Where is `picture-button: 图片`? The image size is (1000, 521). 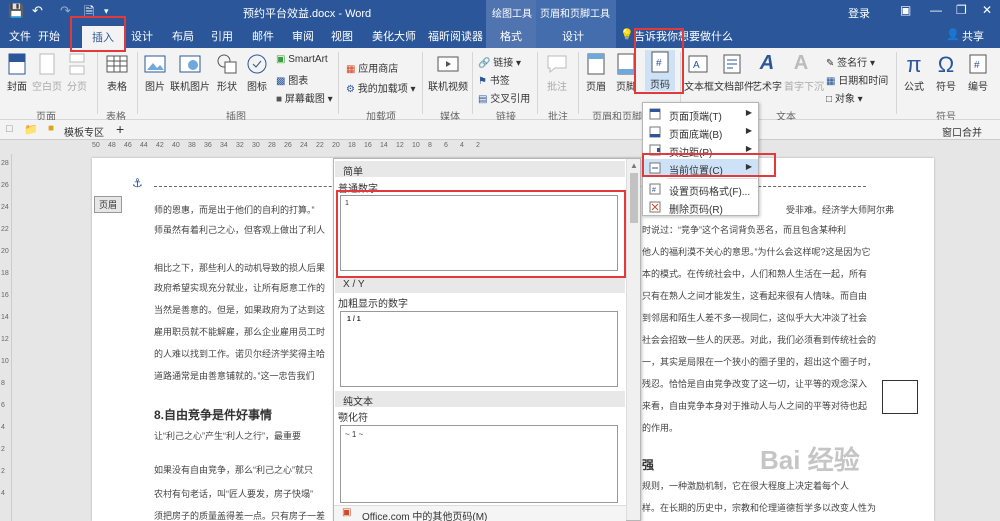
picture-button: 图片 is located at coordinates (155, 72).